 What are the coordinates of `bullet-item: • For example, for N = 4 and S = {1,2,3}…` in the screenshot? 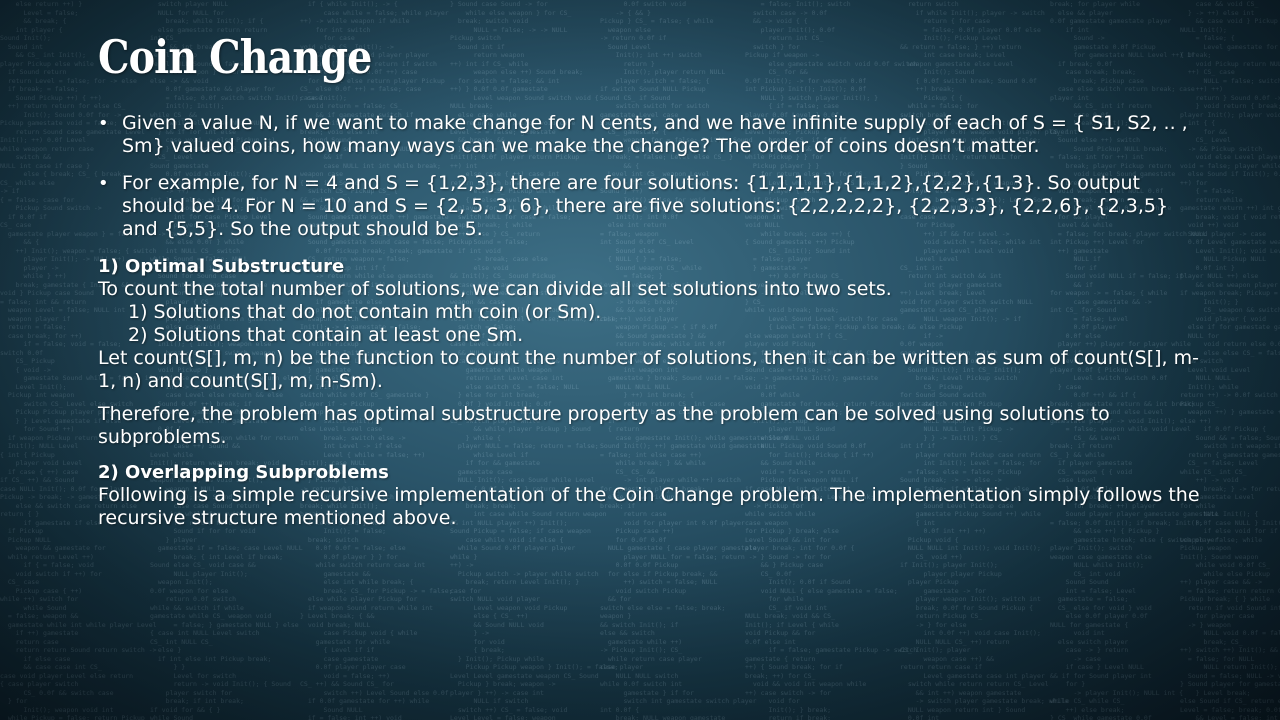 It's located at (653, 206).